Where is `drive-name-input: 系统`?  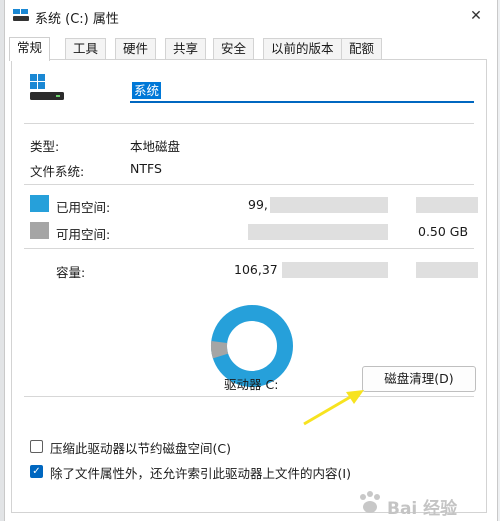 drive-name-input: 系统 is located at coordinates (302, 91).